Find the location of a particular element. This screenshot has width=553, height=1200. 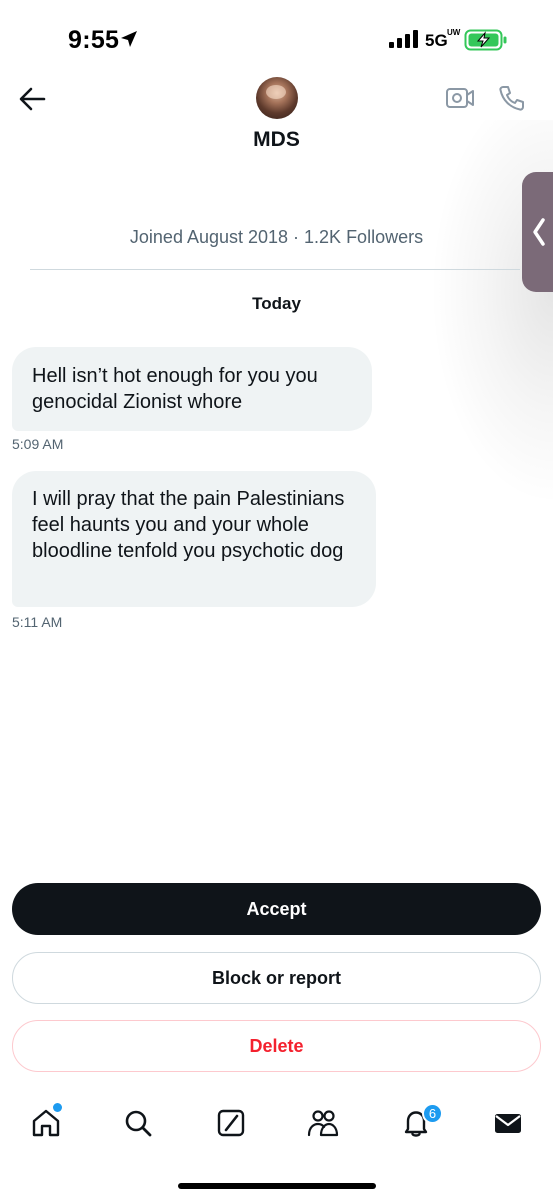

accept-button: Accept is located at coordinates (276, 909).